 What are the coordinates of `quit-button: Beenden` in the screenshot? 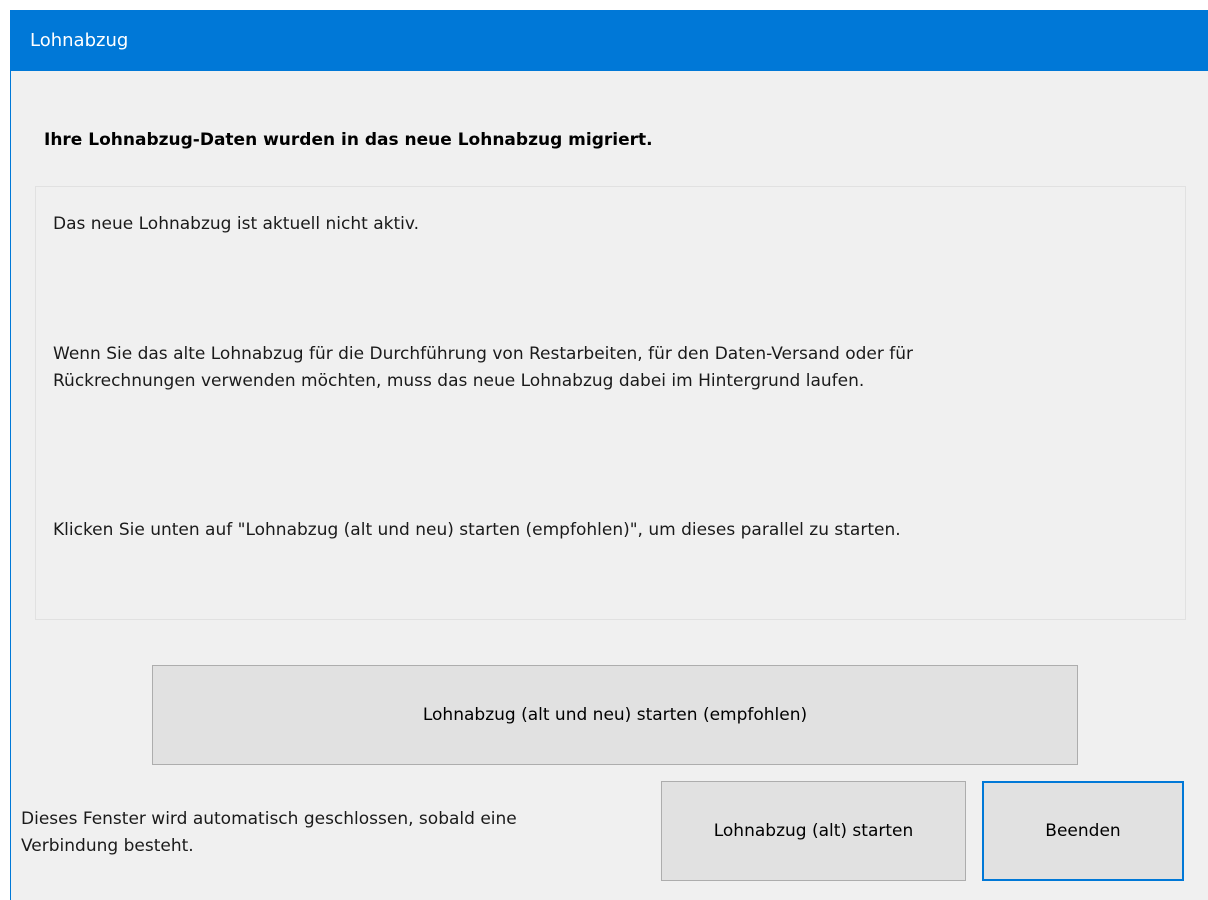 It's located at (1083, 831).